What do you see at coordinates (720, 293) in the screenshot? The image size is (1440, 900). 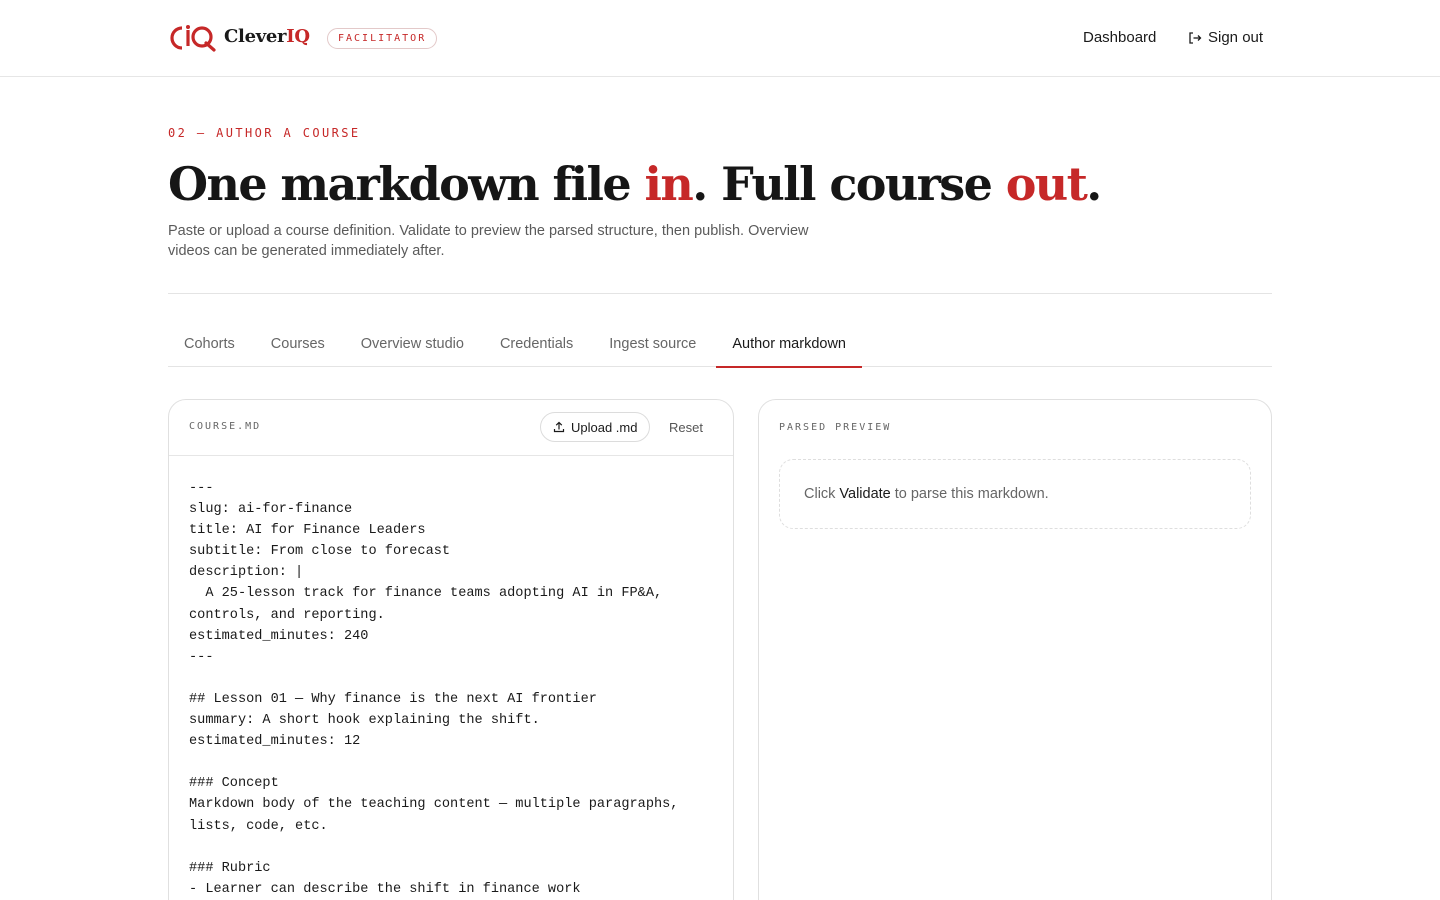 I see `divider` at bounding box center [720, 293].